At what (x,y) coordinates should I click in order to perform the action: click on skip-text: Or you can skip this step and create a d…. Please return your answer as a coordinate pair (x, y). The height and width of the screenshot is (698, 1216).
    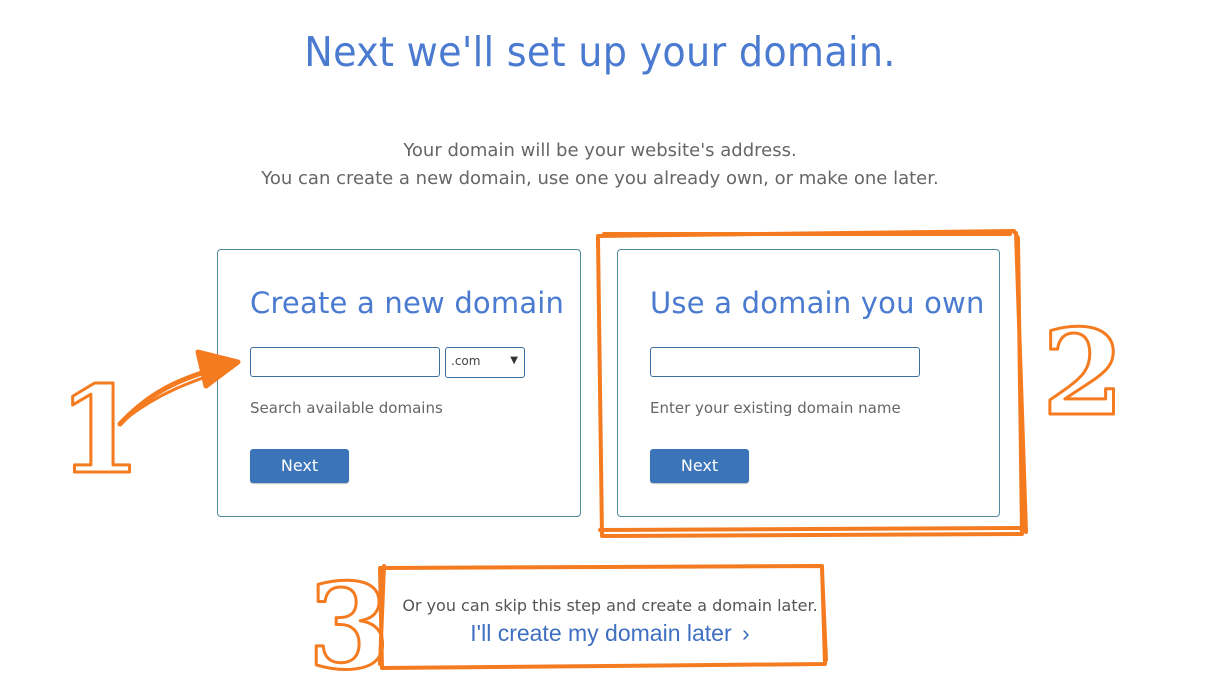
    Looking at the image, I should click on (610, 605).